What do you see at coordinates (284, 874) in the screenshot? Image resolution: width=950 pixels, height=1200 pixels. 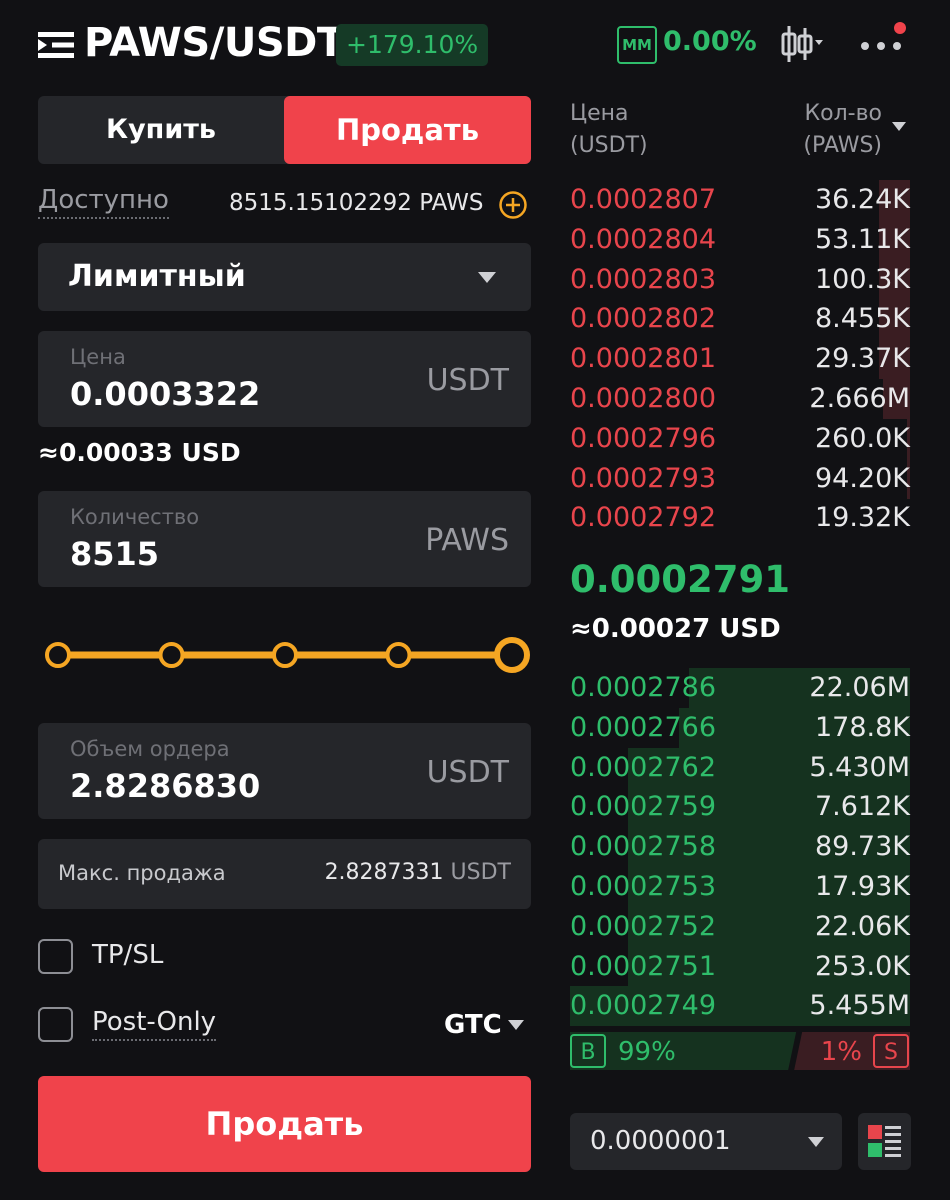 I see `max-sell-box: Макс. продажа 2.8287331 USDT` at bounding box center [284, 874].